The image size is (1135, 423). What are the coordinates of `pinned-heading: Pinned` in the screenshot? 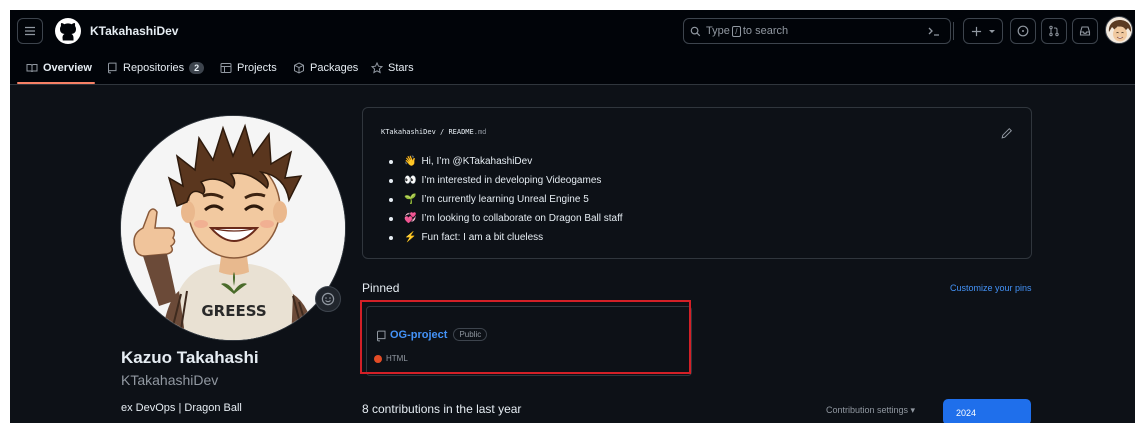 It's located at (381, 288).